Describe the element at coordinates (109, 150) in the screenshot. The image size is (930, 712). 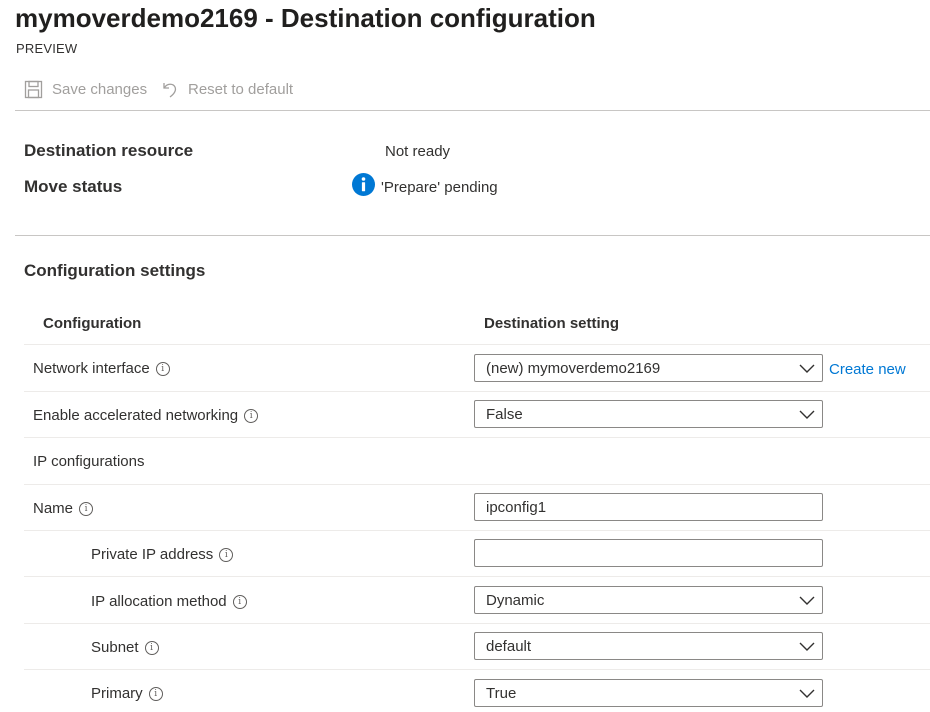
I see `destination-resource-label: Destination resource` at that location.